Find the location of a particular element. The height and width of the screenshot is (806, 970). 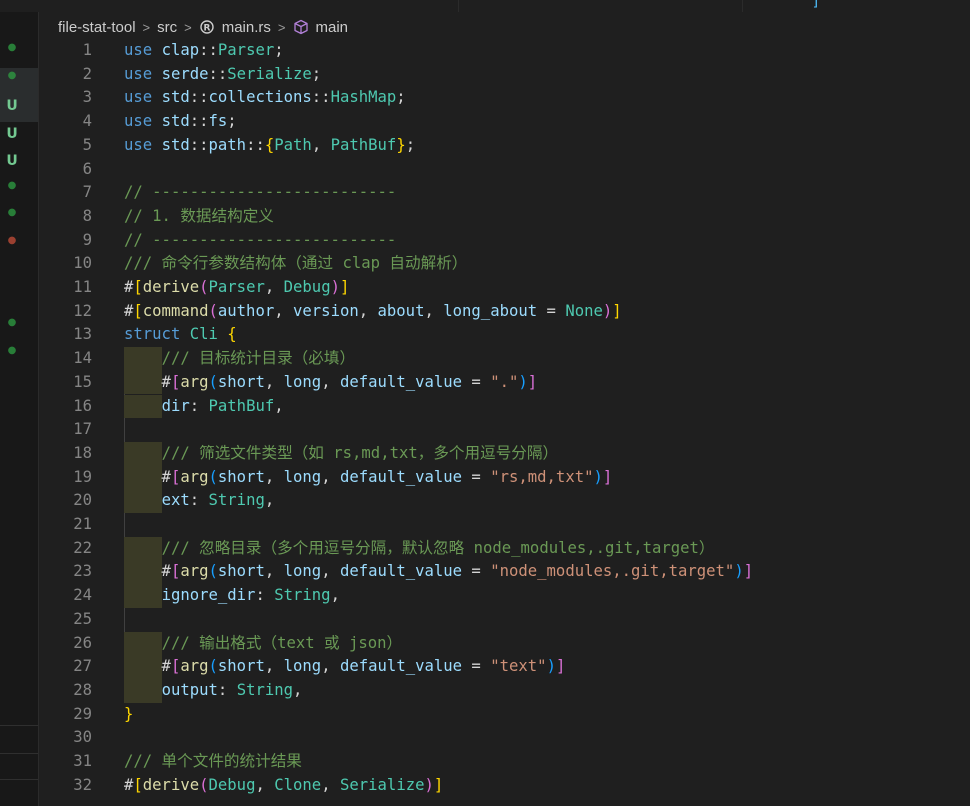

code-line: 17 is located at coordinates (505, 430).